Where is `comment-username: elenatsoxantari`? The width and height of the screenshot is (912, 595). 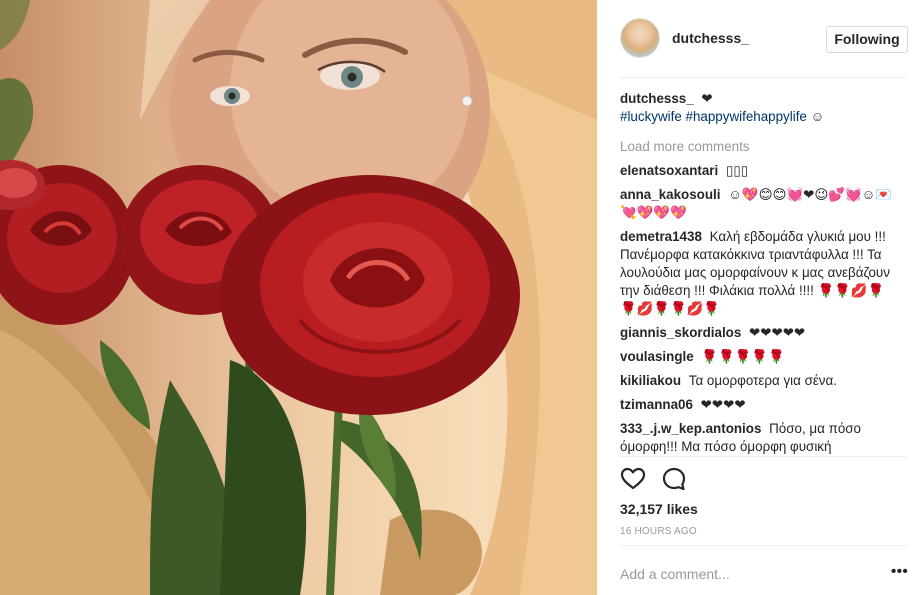
comment-username: elenatsoxantari is located at coordinates (669, 170).